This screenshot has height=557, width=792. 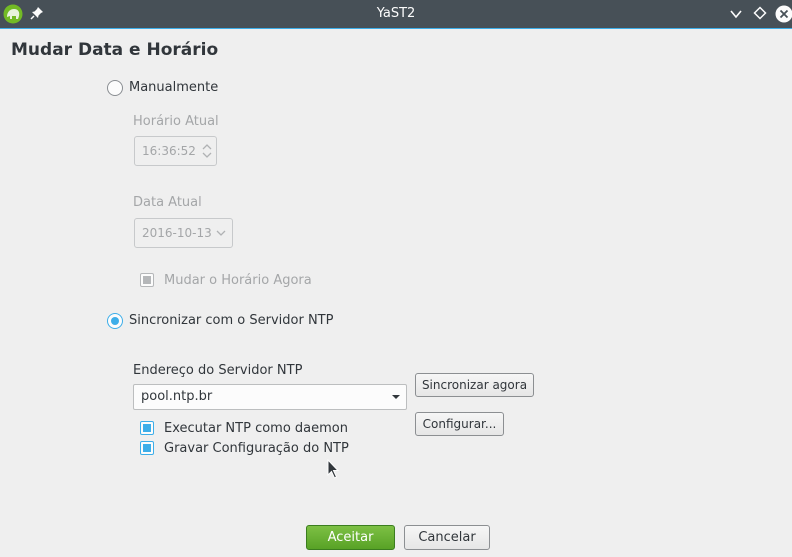 I want to click on ntp-sync-radio, so click(x=115, y=321).